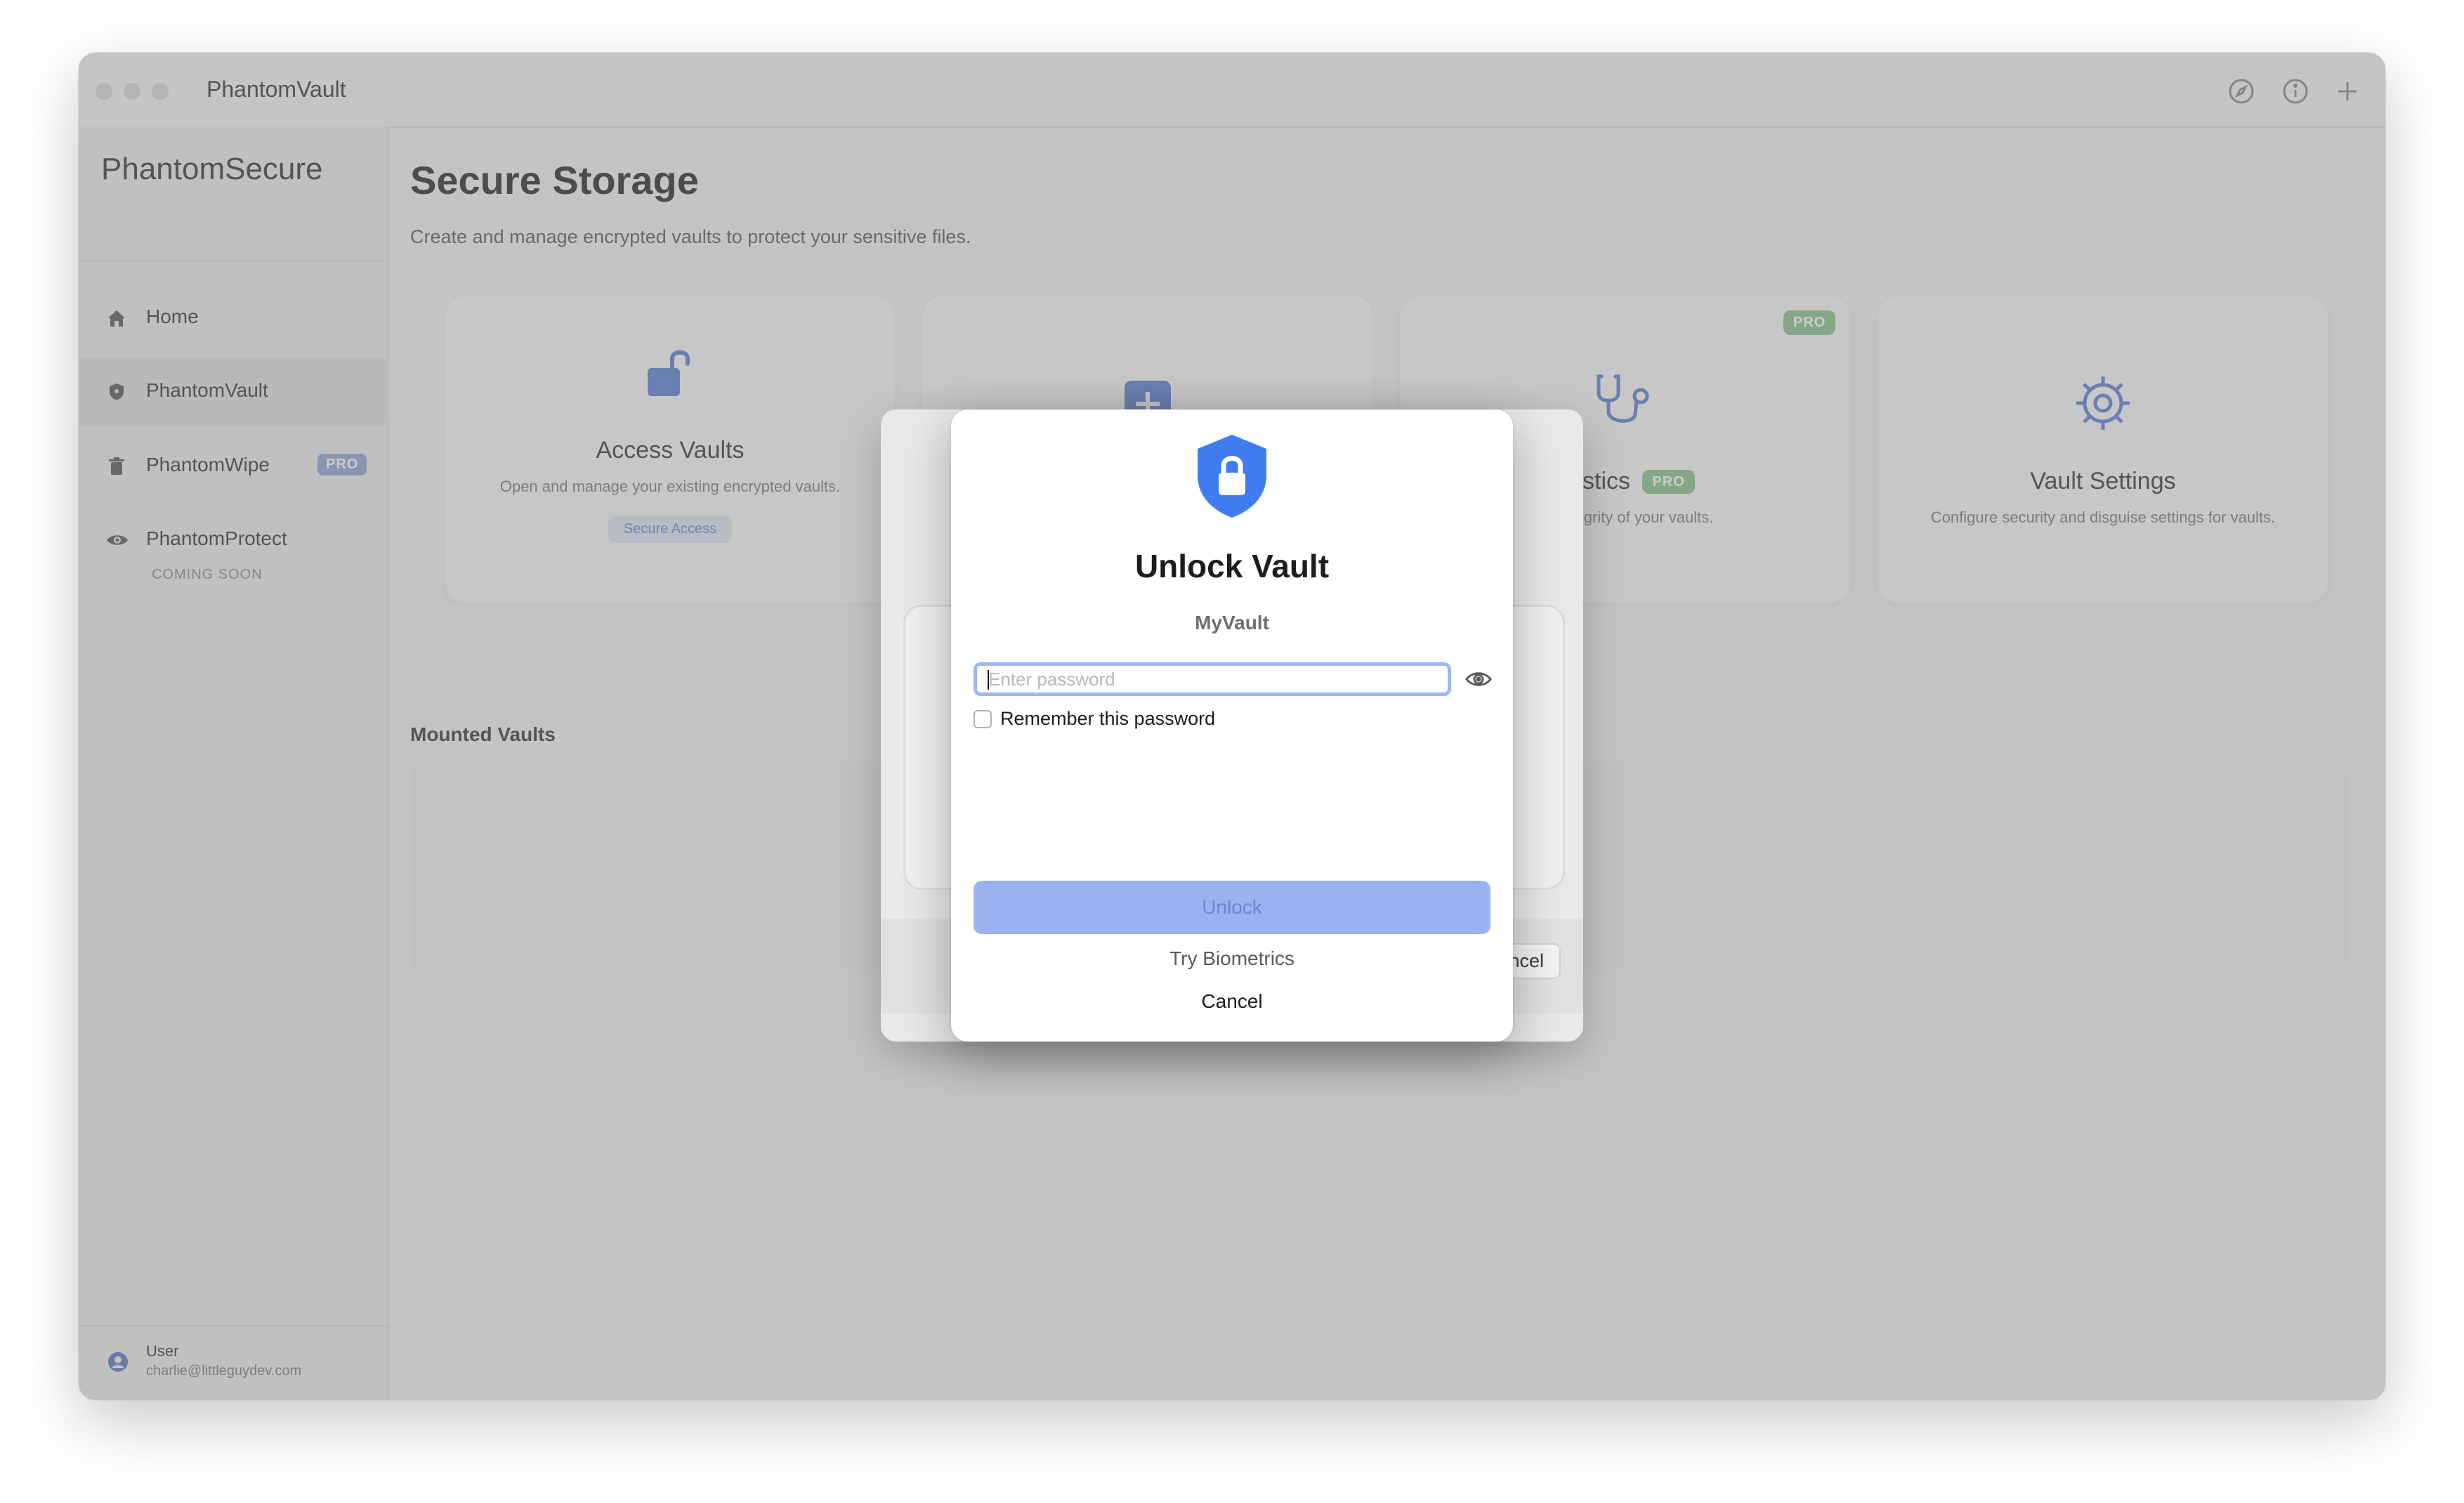 Image resolution: width=2464 pixels, height=1503 pixels. Describe the element at coordinates (1232, 907) in the screenshot. I see `unlock-button: Unlock` at that location.